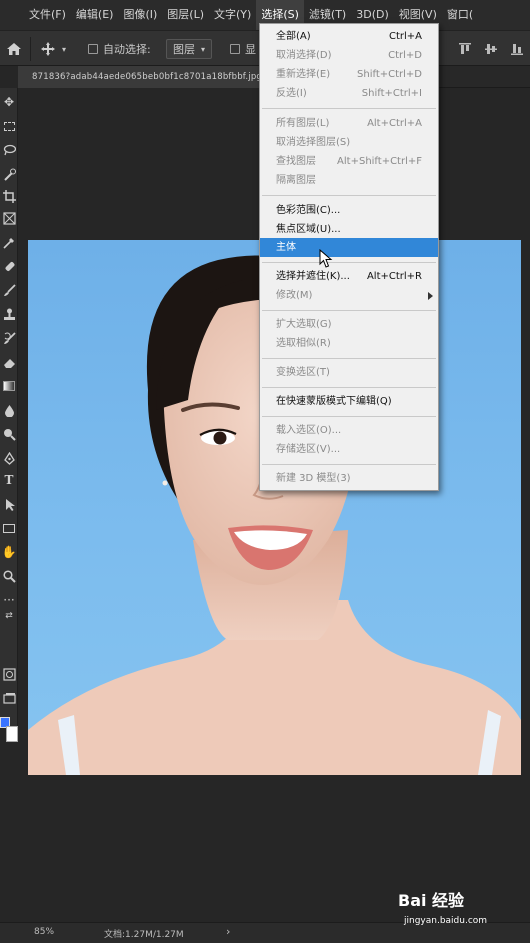  What do you see at coordinates (9, 218) in the screenshot?
I see `frame-tool-icon` at bounding box center [9, 218].